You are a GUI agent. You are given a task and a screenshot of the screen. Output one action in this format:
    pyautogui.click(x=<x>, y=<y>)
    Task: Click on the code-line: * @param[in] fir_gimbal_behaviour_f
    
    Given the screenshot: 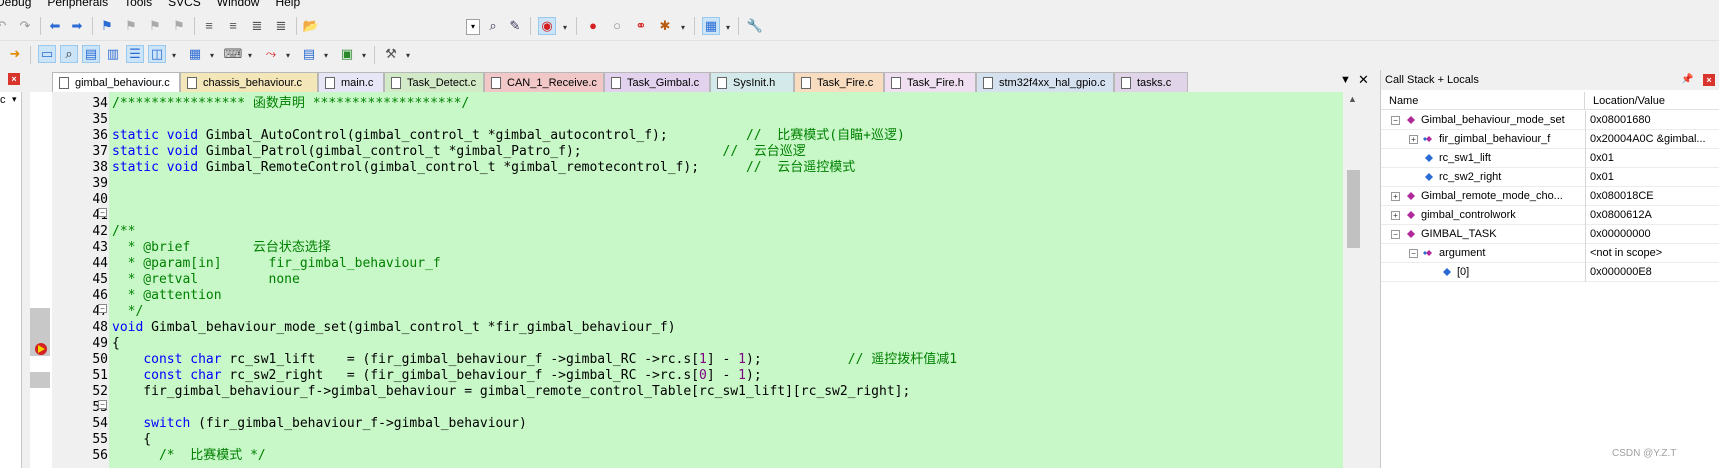 What is the action you would take?
    pyautogui.click(x=276, y=264)
    